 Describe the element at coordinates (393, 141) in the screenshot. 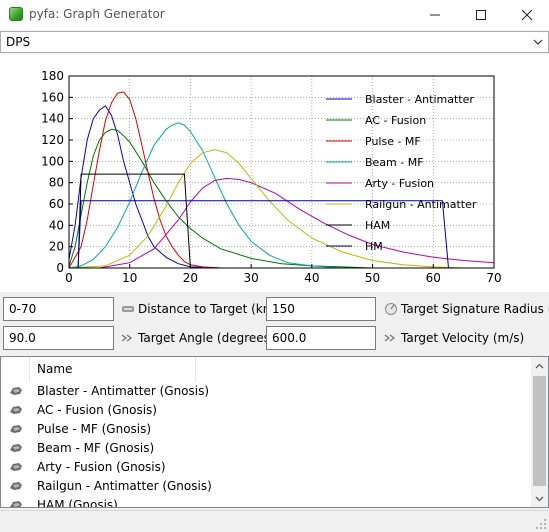

I see `legend-label: Pulse - MF` at that location.